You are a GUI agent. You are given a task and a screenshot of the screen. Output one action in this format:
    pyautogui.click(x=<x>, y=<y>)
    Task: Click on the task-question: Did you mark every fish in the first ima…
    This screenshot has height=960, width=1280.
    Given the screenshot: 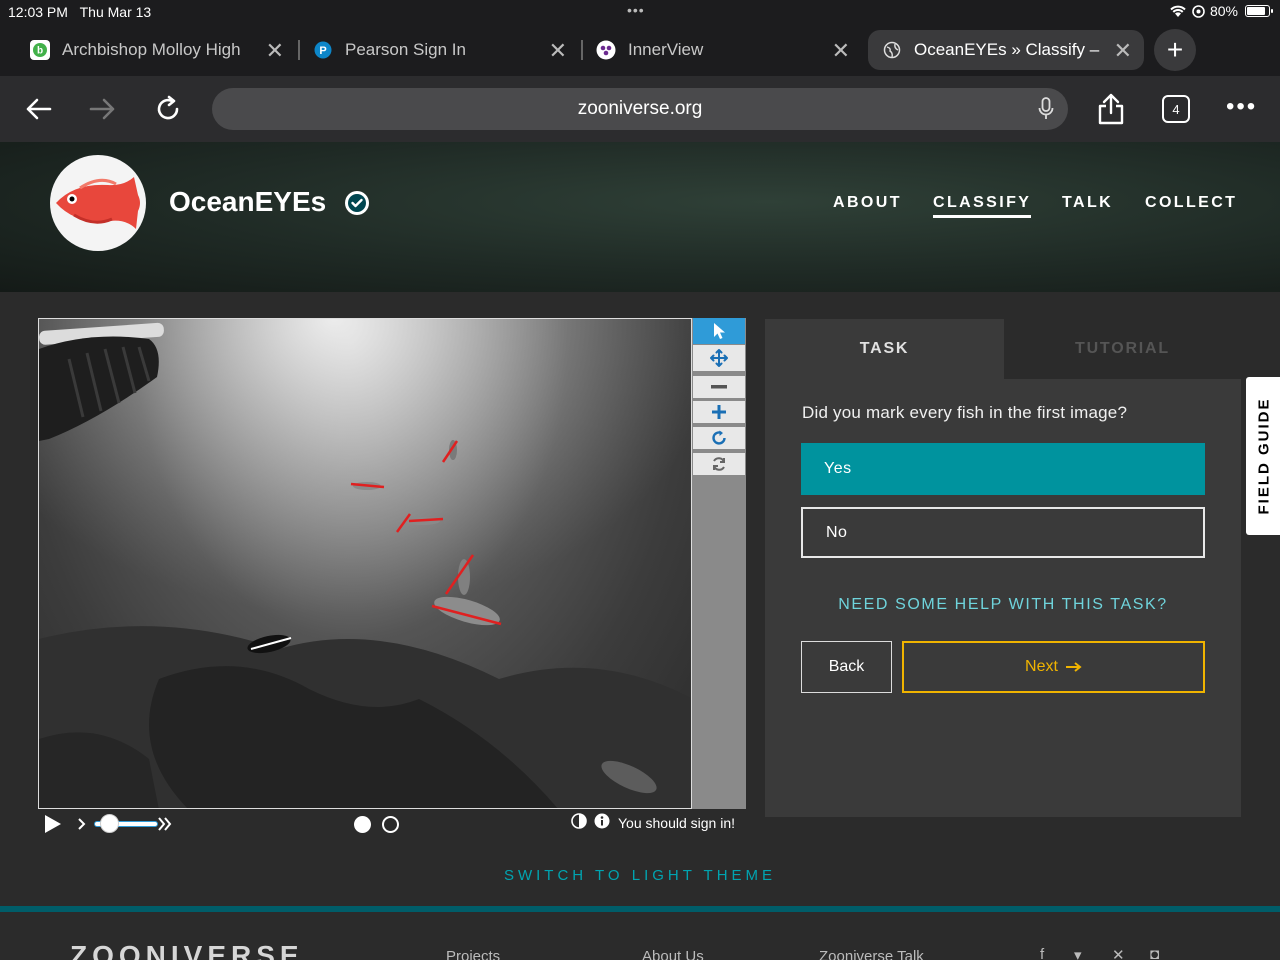 What is the action you would take?
    pyautogui.click(x=965, y=412)
    